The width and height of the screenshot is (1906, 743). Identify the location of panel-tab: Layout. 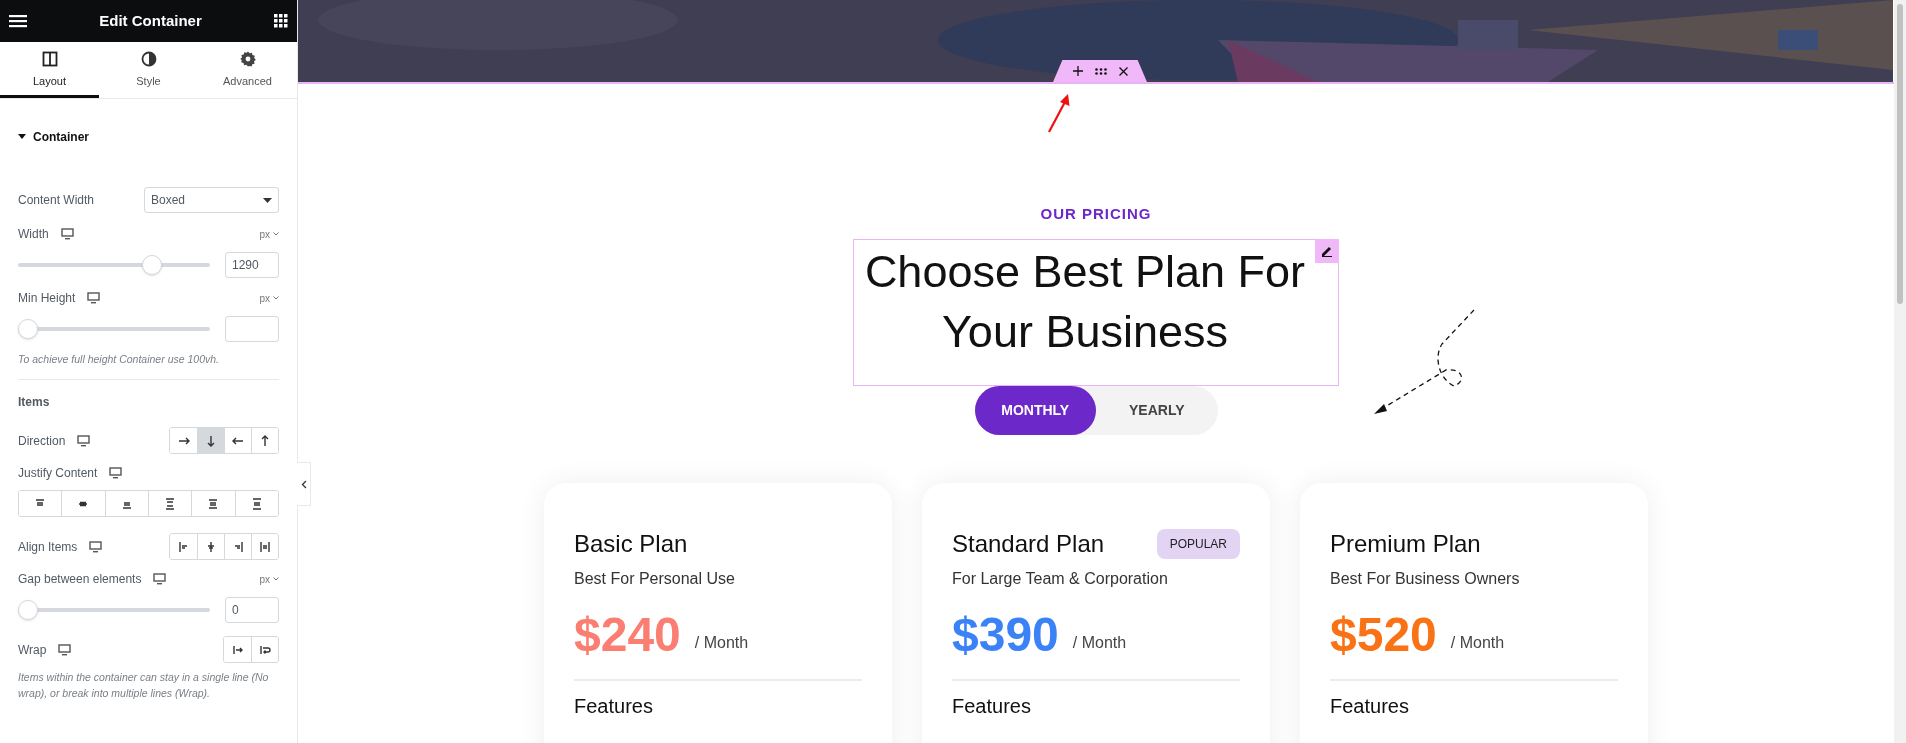
(49, 70).